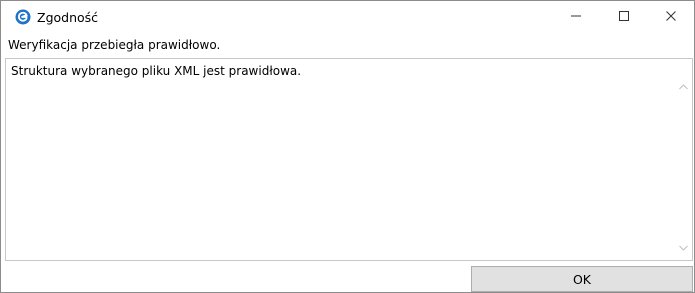 This screenshot has height=293, width=695. I want to click on scroll-down-icon, so click(683, 247).